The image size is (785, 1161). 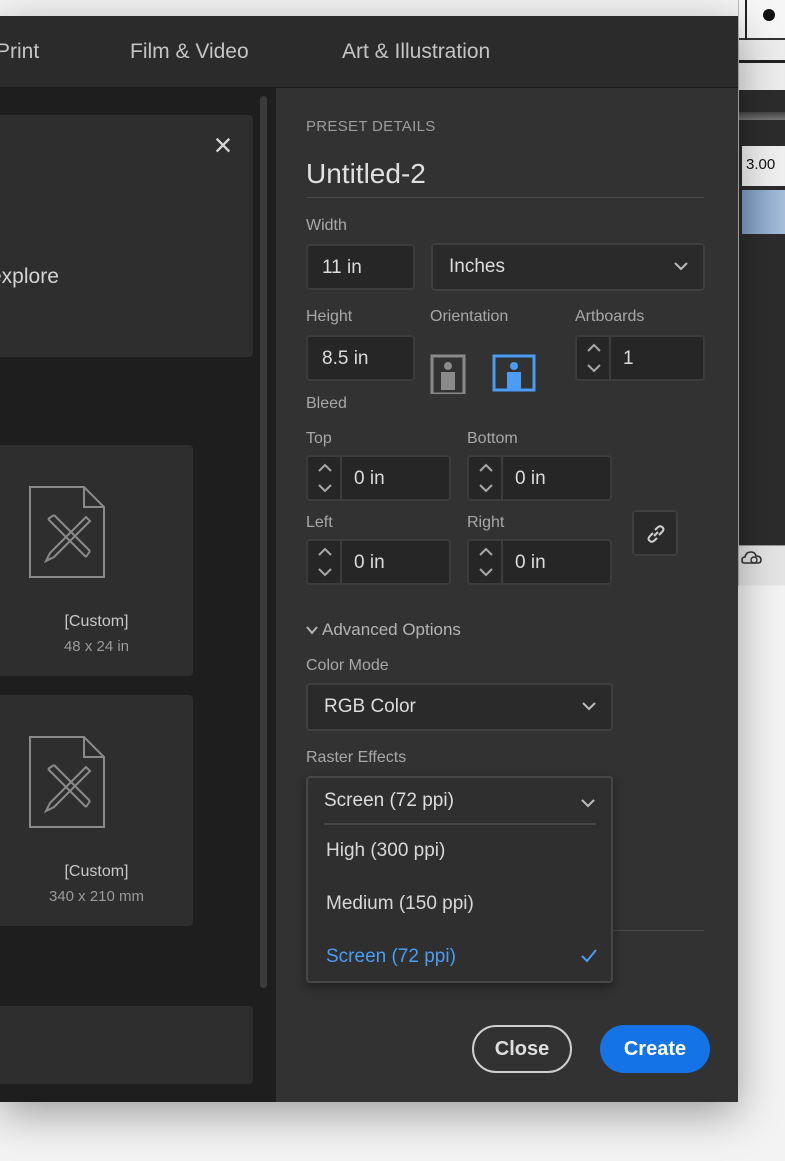 What do you see at coordinates (655, 1049) in the screenshot?
I see `create-button: Create` at bounding box center [655, 1049].